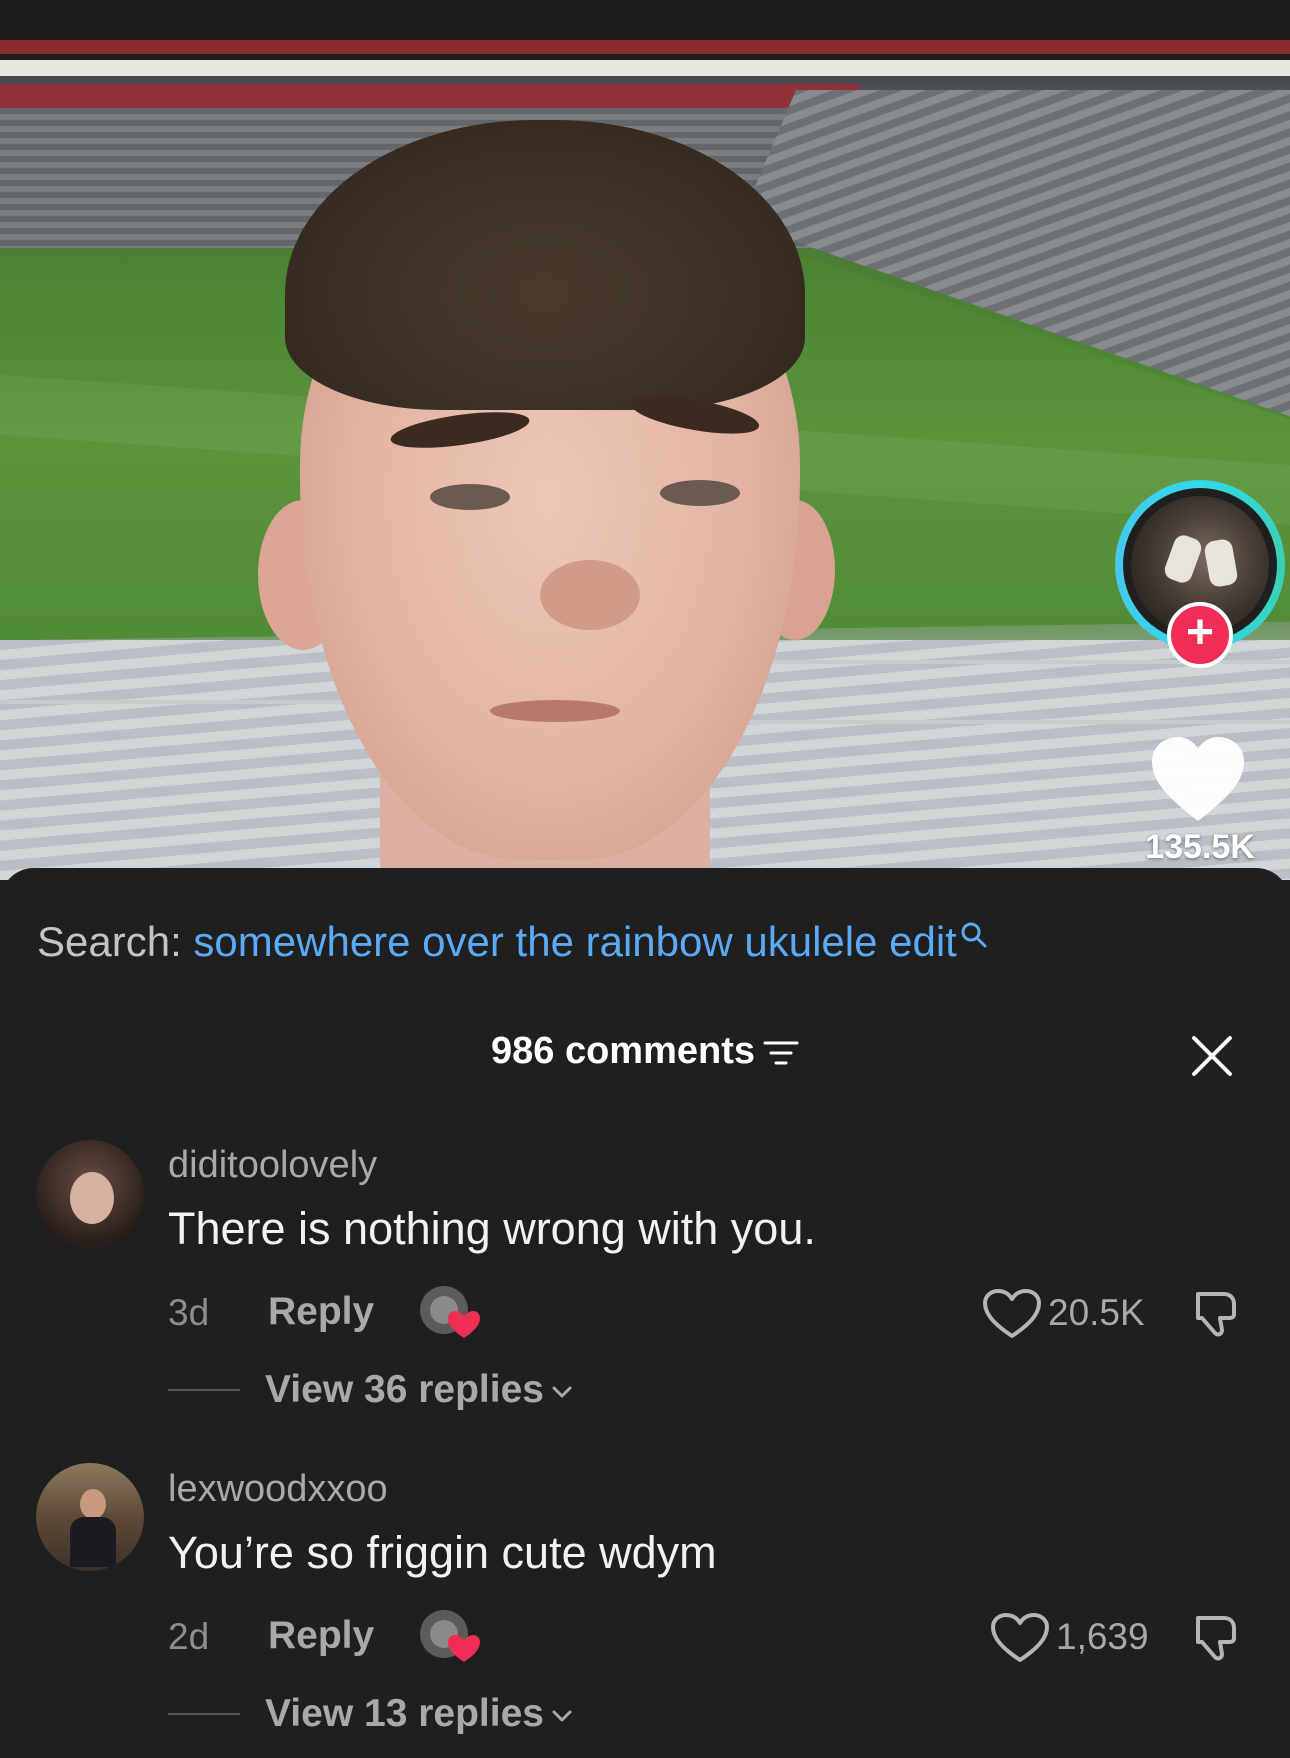 The height and width of the screenshot is (1758, 1290). I want to click on view-replies-label: View 36 replies, so click(404, 1389).